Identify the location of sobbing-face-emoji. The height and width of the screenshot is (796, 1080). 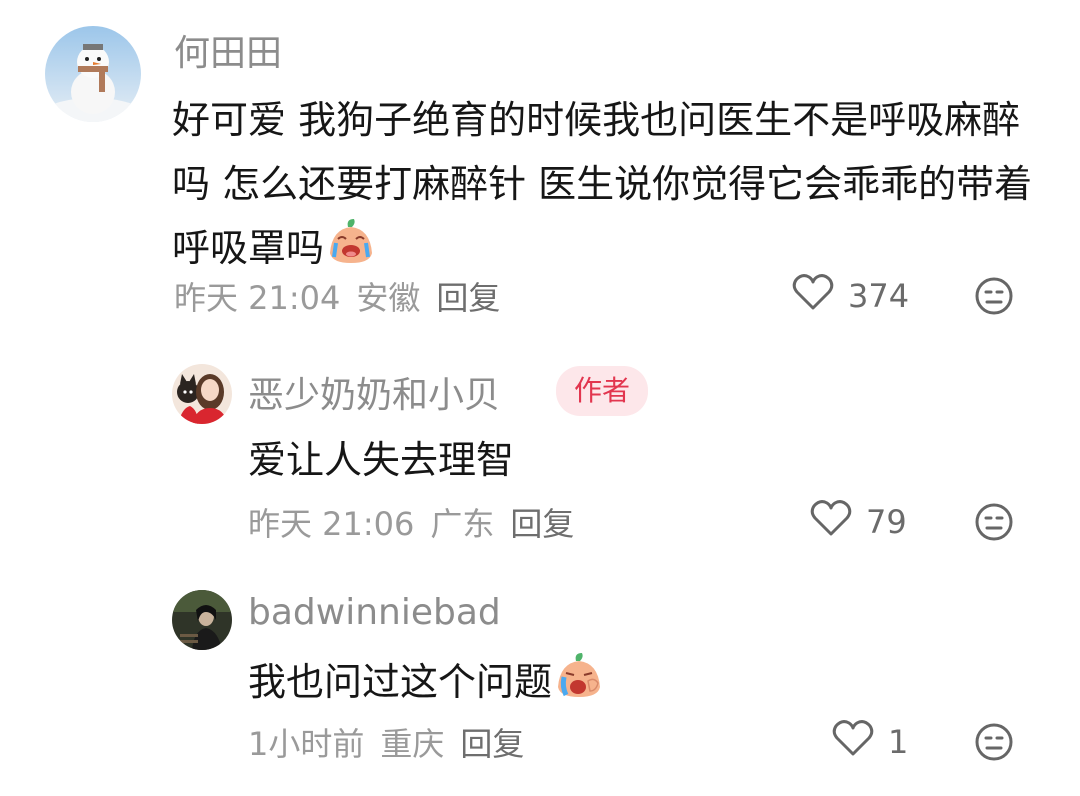
(579, 684).